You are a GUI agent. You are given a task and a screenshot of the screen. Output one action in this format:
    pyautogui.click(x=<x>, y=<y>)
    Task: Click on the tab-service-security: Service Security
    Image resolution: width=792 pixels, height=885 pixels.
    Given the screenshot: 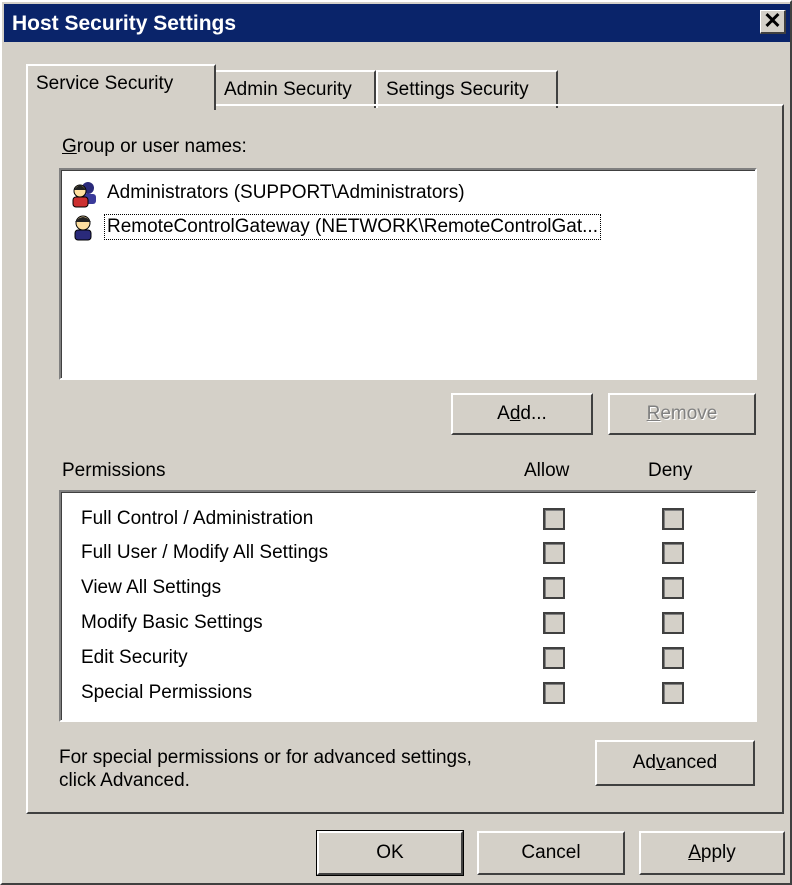 What is the action you would take?
    pyautogui.click(x=121, y=87)
    